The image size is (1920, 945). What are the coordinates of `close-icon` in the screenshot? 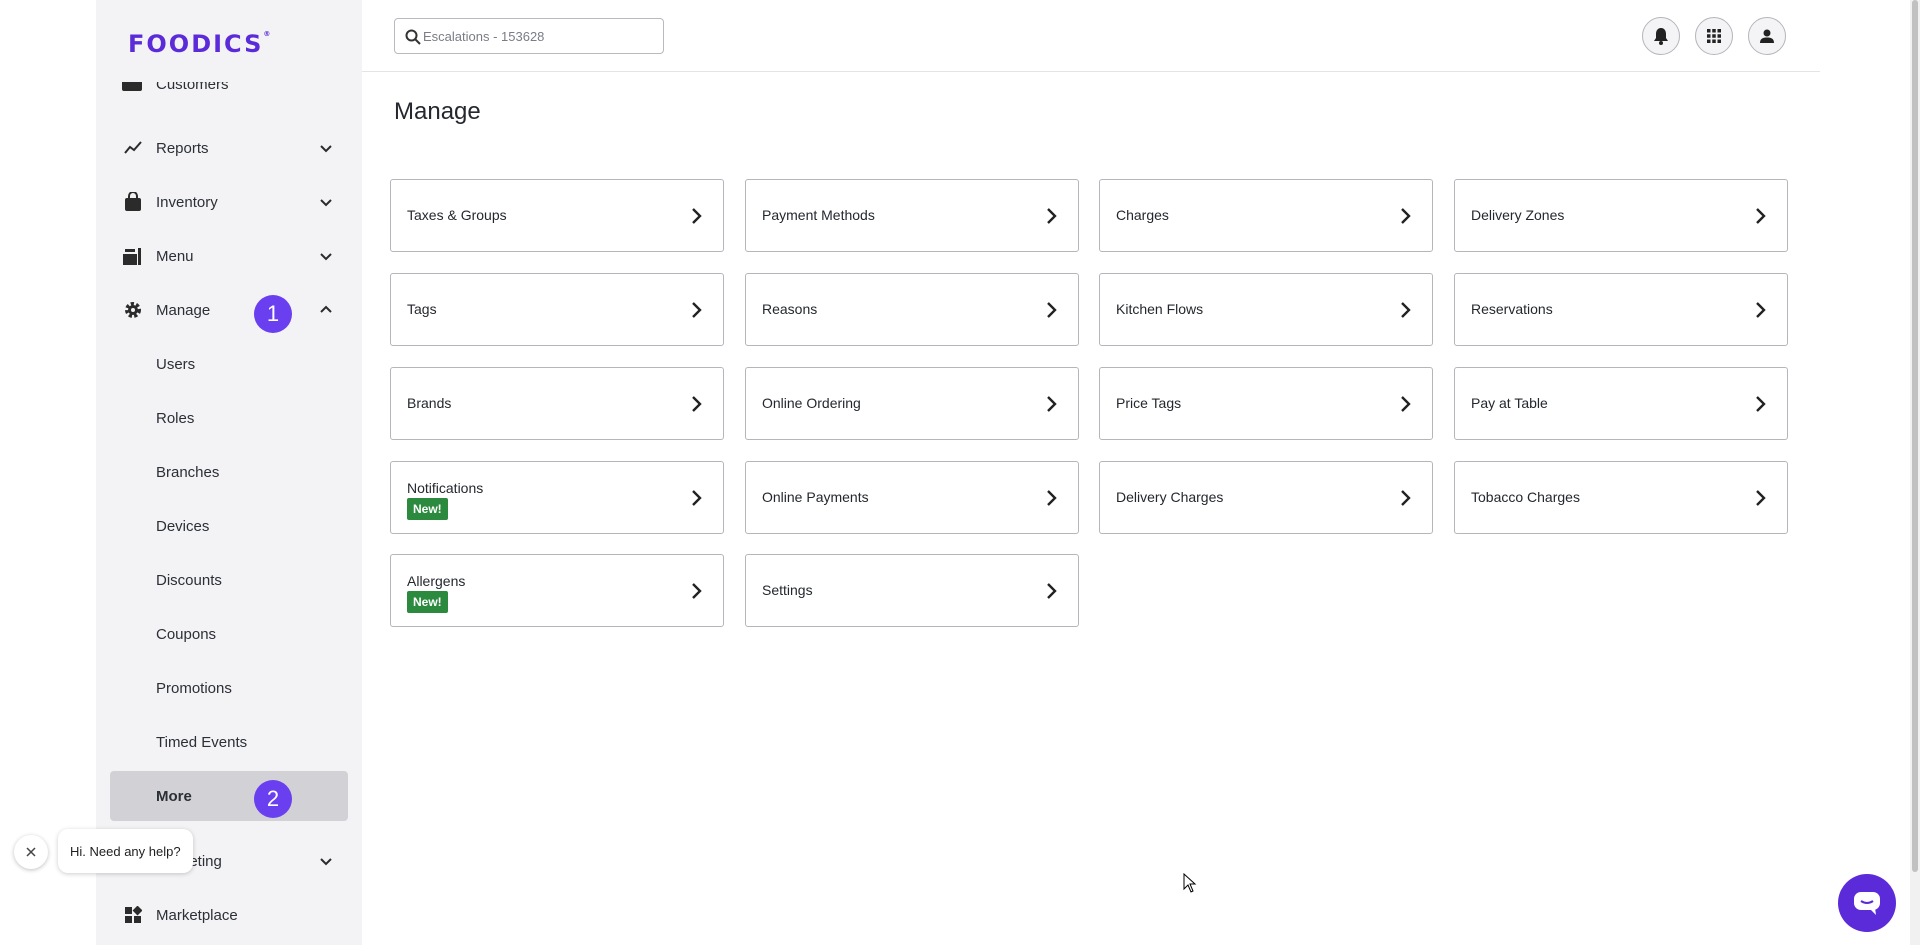 It's located at (31, 852).